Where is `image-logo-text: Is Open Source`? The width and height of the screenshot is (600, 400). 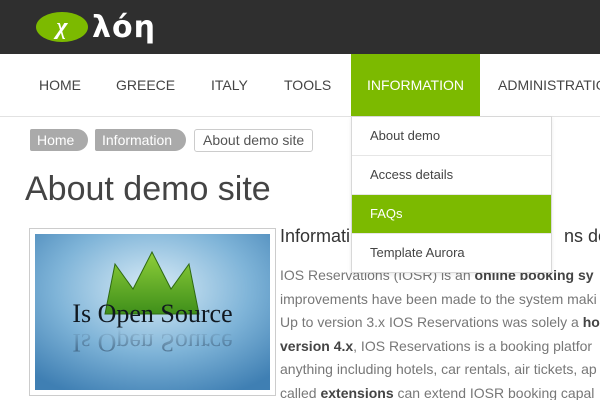 image-logo-text: Is Open Source is located at coordinates (152, 313).